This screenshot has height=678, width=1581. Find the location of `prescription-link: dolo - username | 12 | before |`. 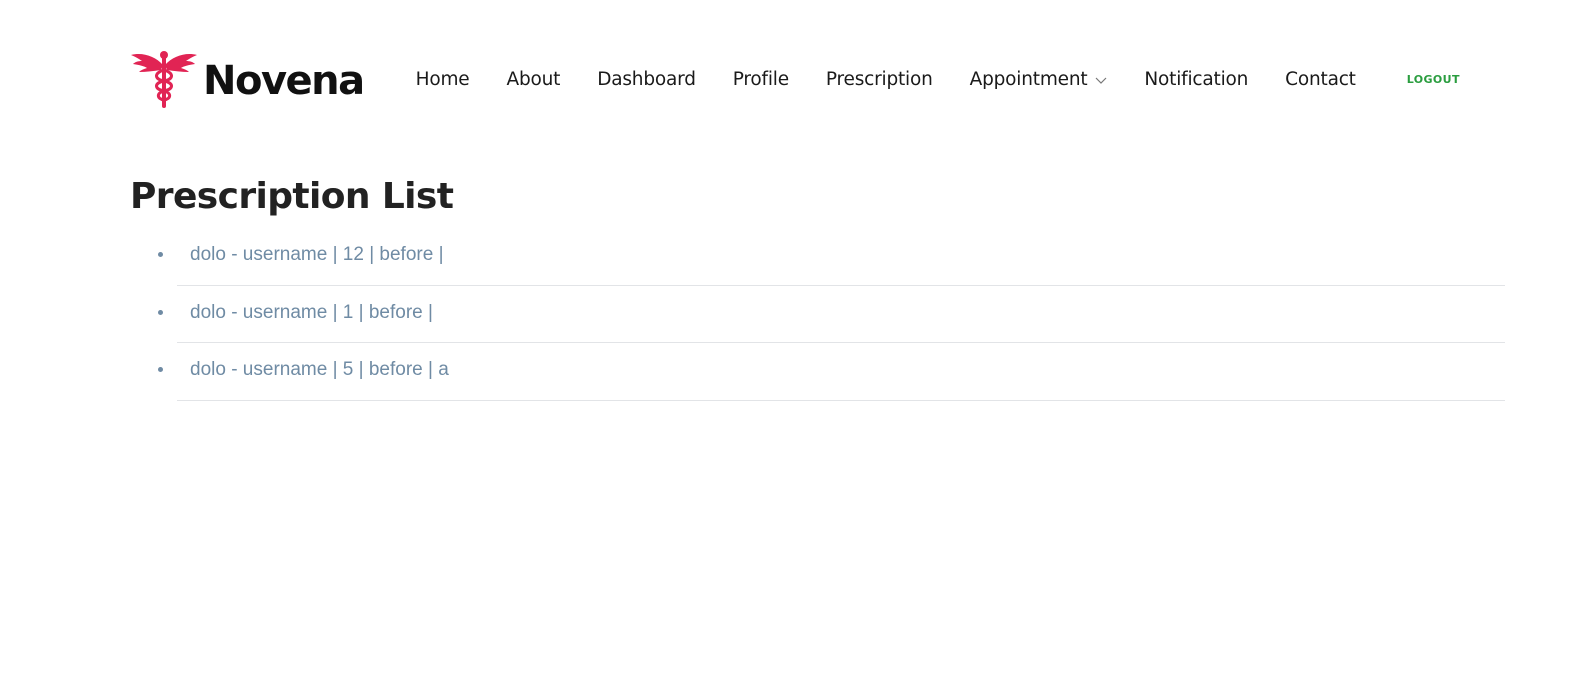

prescription-link: dolo - username | 12 | before | is located at coordinates (317, 255).